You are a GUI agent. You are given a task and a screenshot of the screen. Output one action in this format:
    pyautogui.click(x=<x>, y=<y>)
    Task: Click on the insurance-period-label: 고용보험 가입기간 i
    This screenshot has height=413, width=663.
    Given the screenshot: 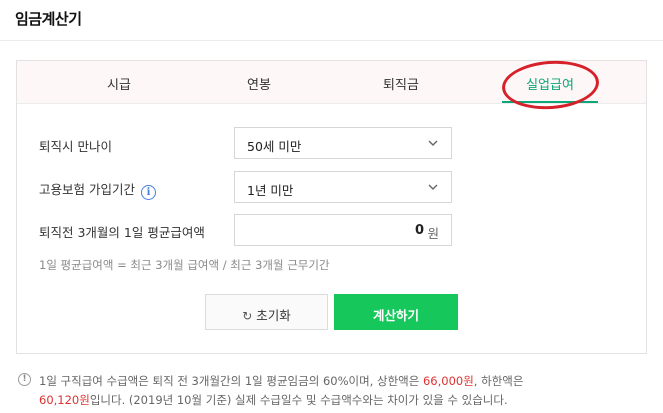 What is the action you would take?
    pyautogui.click(x=97, y=189)
    